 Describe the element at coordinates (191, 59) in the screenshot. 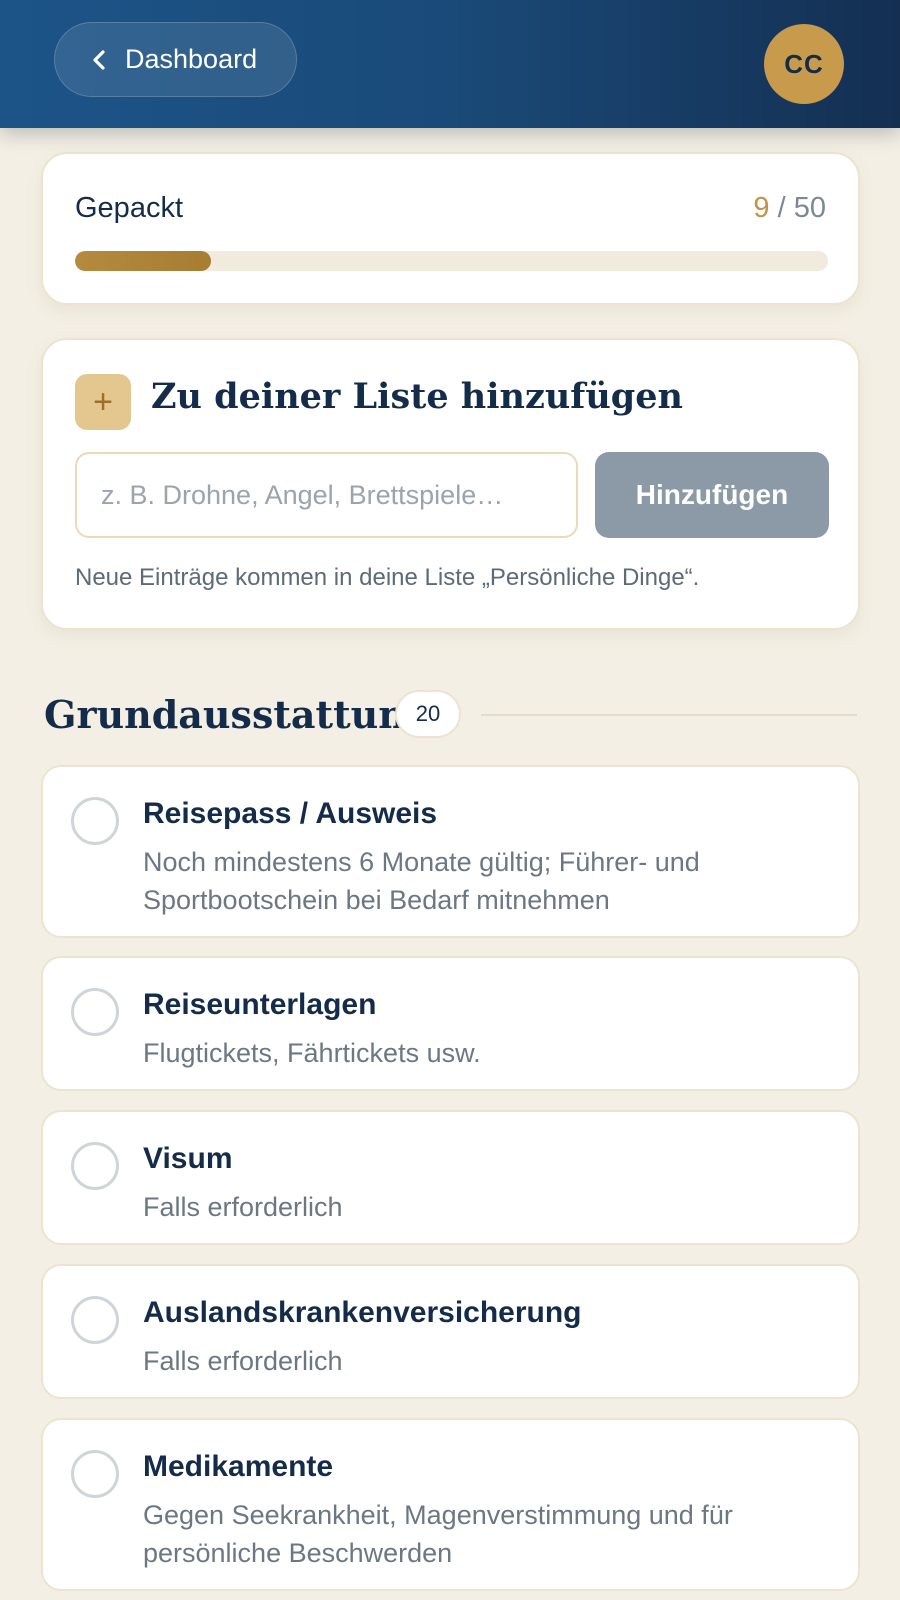

I see `back-label: Dashboard` at that location.